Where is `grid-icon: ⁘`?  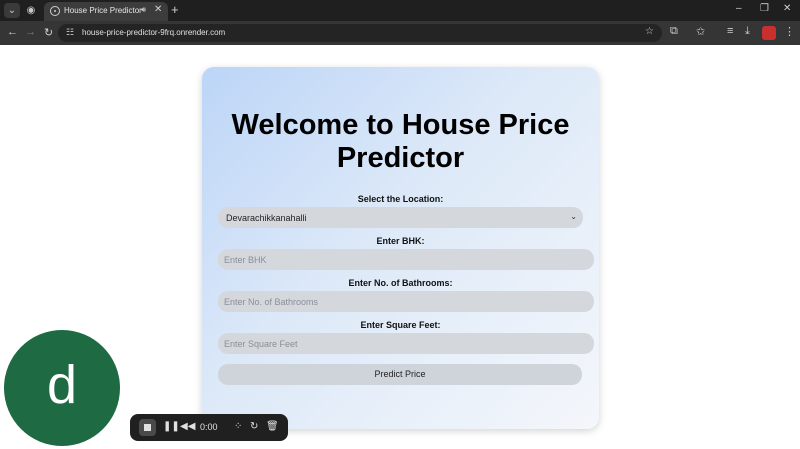
grid-icon: ⁘ is located at coordinates (238, 426).